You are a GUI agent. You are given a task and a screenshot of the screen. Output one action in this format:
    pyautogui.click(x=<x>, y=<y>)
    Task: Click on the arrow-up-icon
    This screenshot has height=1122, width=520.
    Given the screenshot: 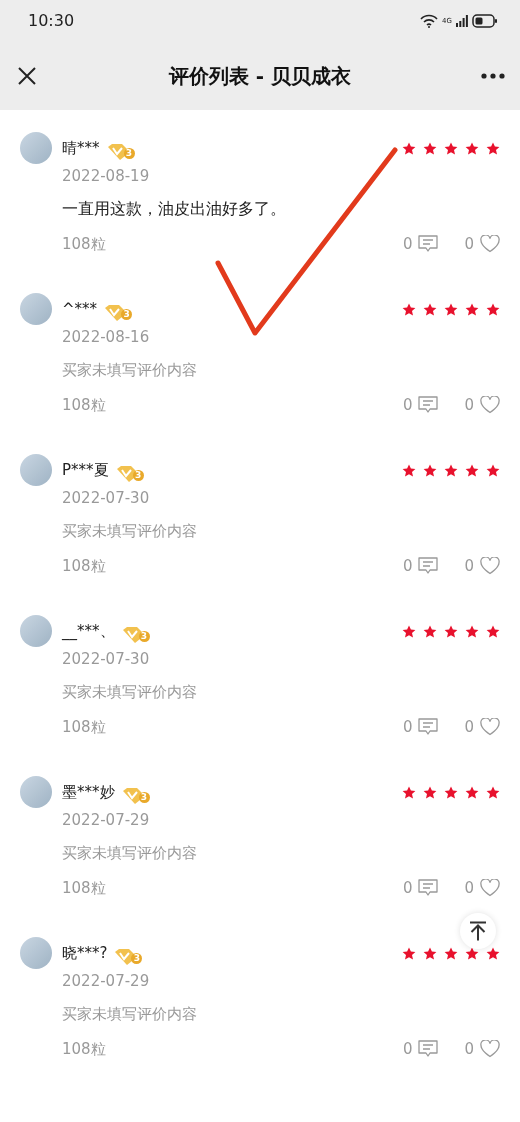 What is the action you would take?
    pyautogui.click(x=478, y=931)
    